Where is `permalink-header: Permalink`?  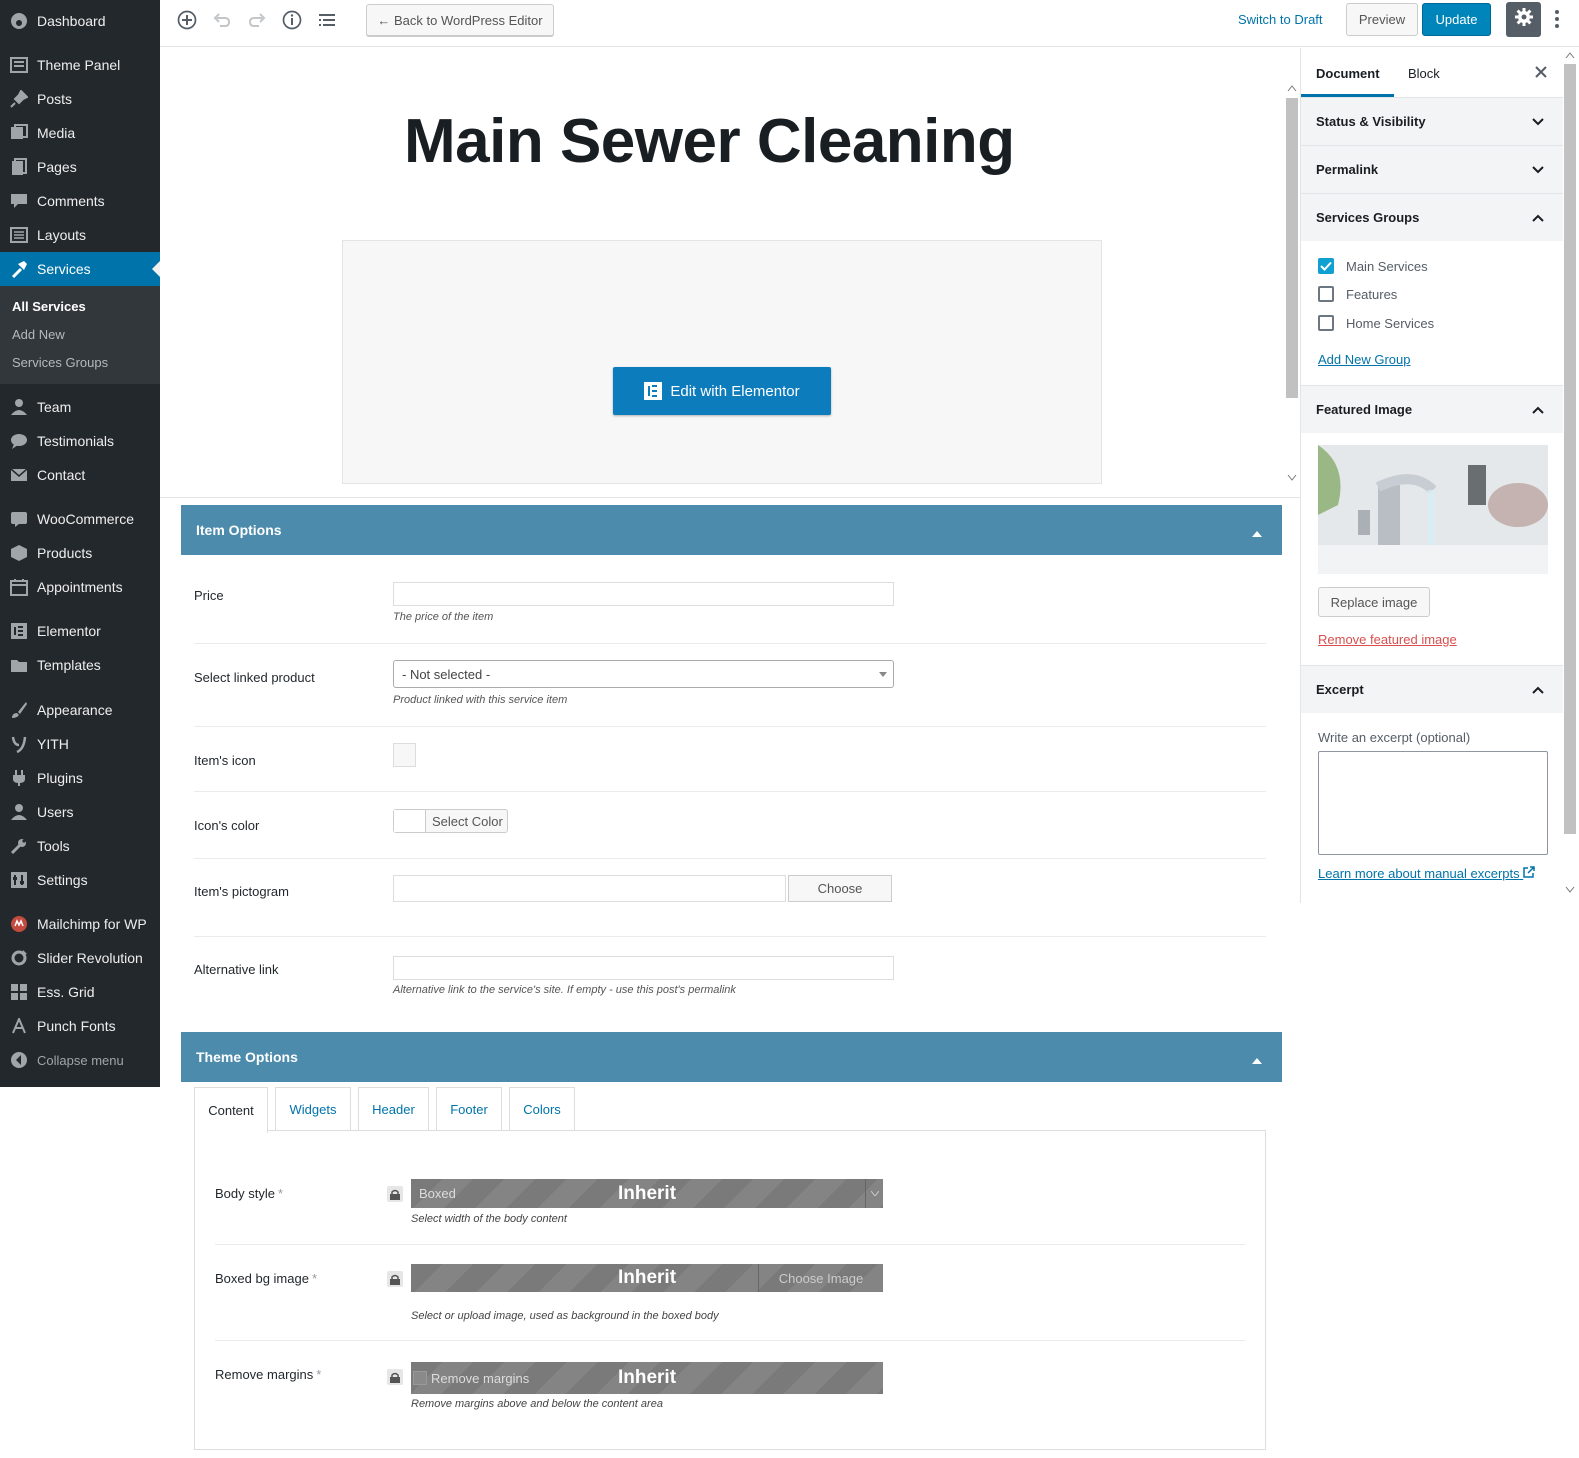 permalink-header: Permalink is located at coordinates (1432, 169).